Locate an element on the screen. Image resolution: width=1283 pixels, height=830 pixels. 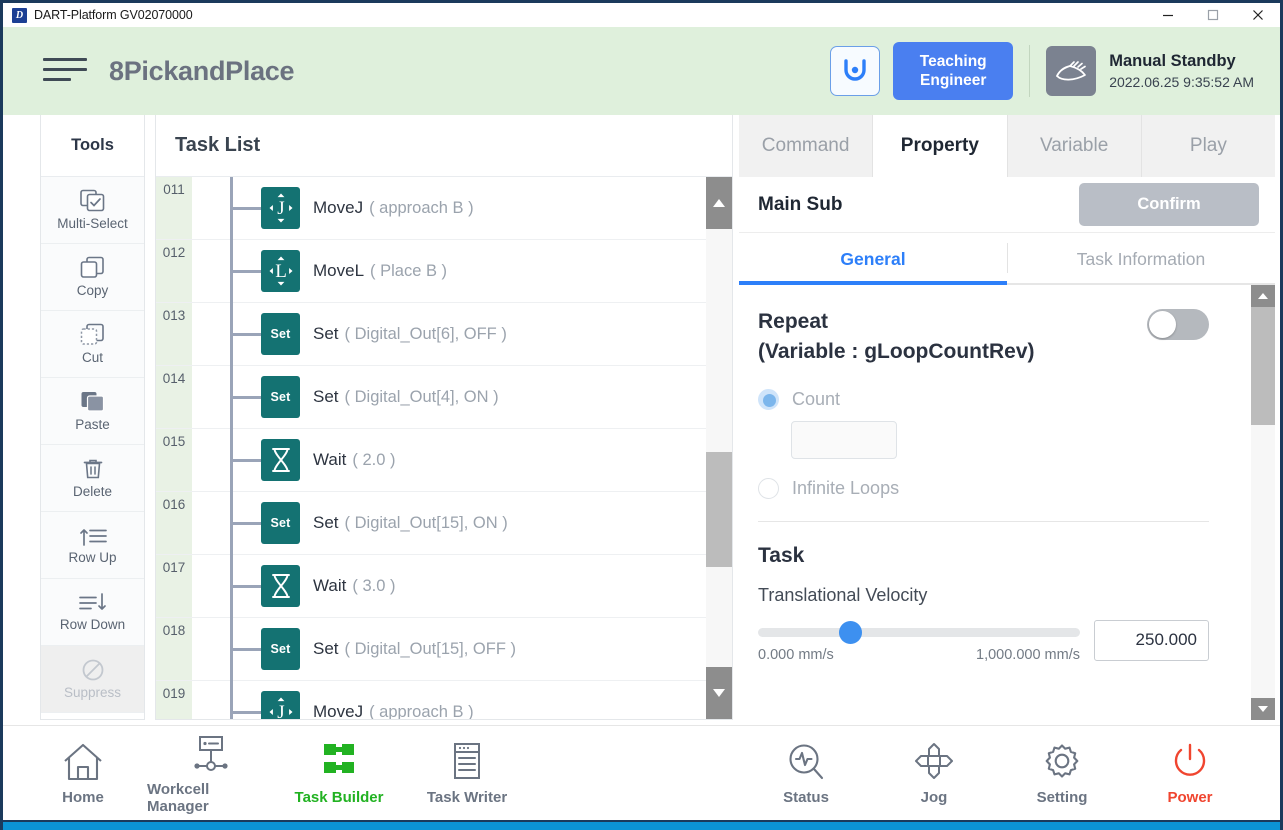
row-command: MoveJ( approach B ) is located at coordinates (393, 207).